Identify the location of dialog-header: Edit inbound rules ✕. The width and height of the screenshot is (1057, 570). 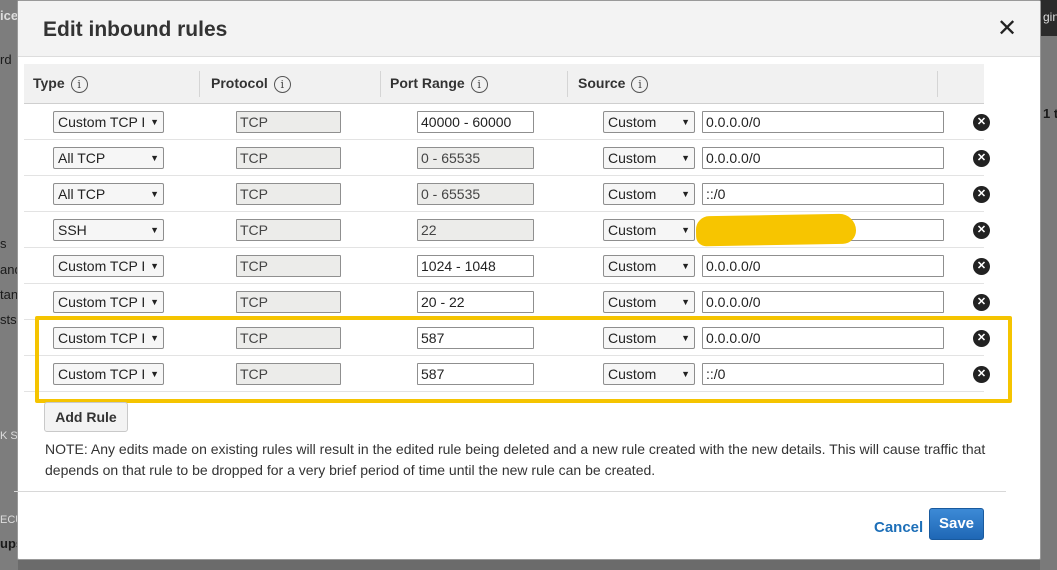
(529, 29).